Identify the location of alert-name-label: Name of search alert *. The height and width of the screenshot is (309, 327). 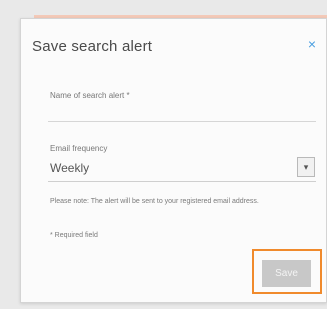
(90, 95).